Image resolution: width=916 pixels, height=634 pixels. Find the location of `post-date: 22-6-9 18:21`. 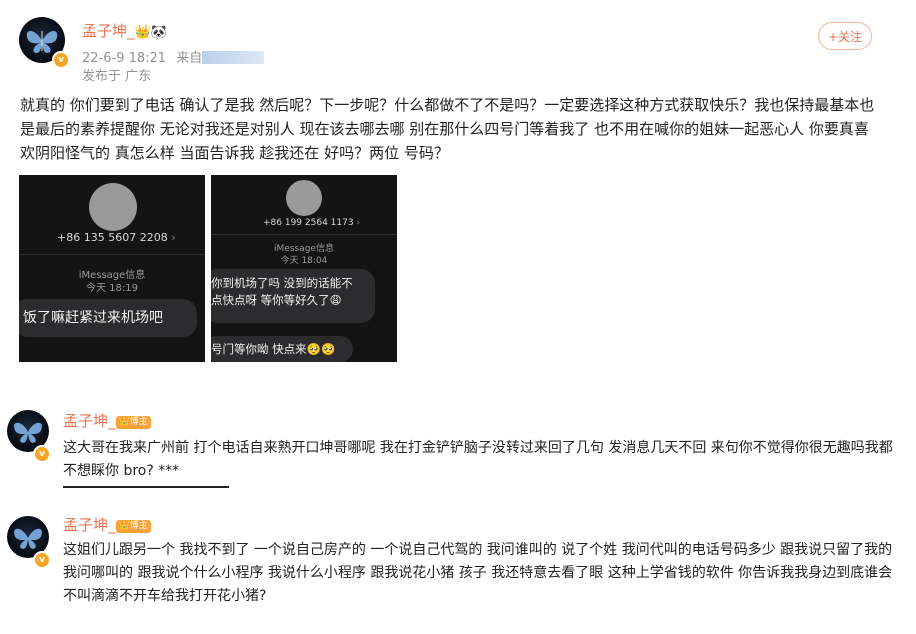

post-date: 22-6-9 18:21 is located at coordinates (124, 58).